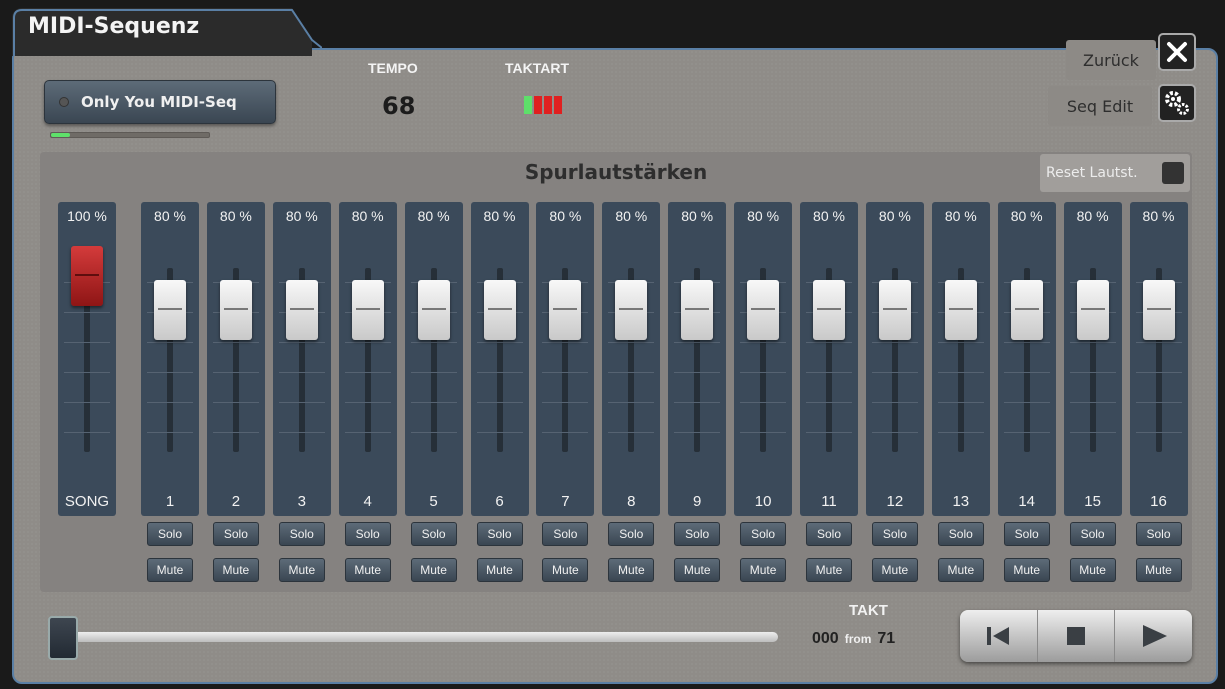  What do you see at coordinates (420, 637) in the screenshot?
I see `song-position-track` at bounding box center [420, 637].